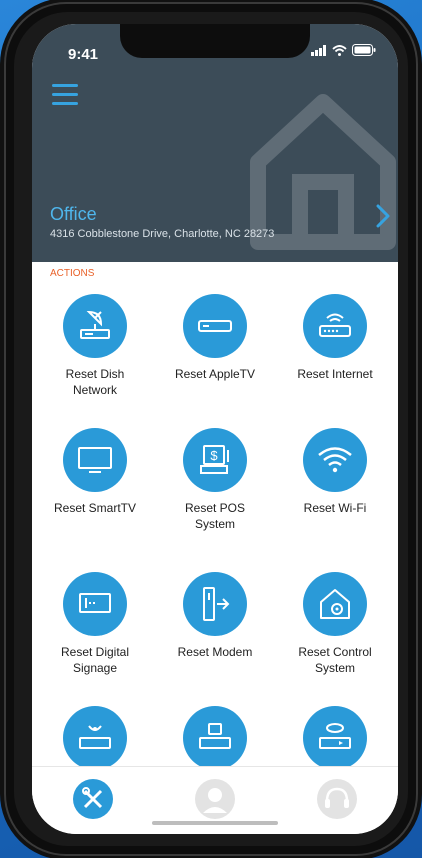 The height and width of the screenshot is (858, 422). I want to click on pos-terminal-icon: $, so click(215, 460).